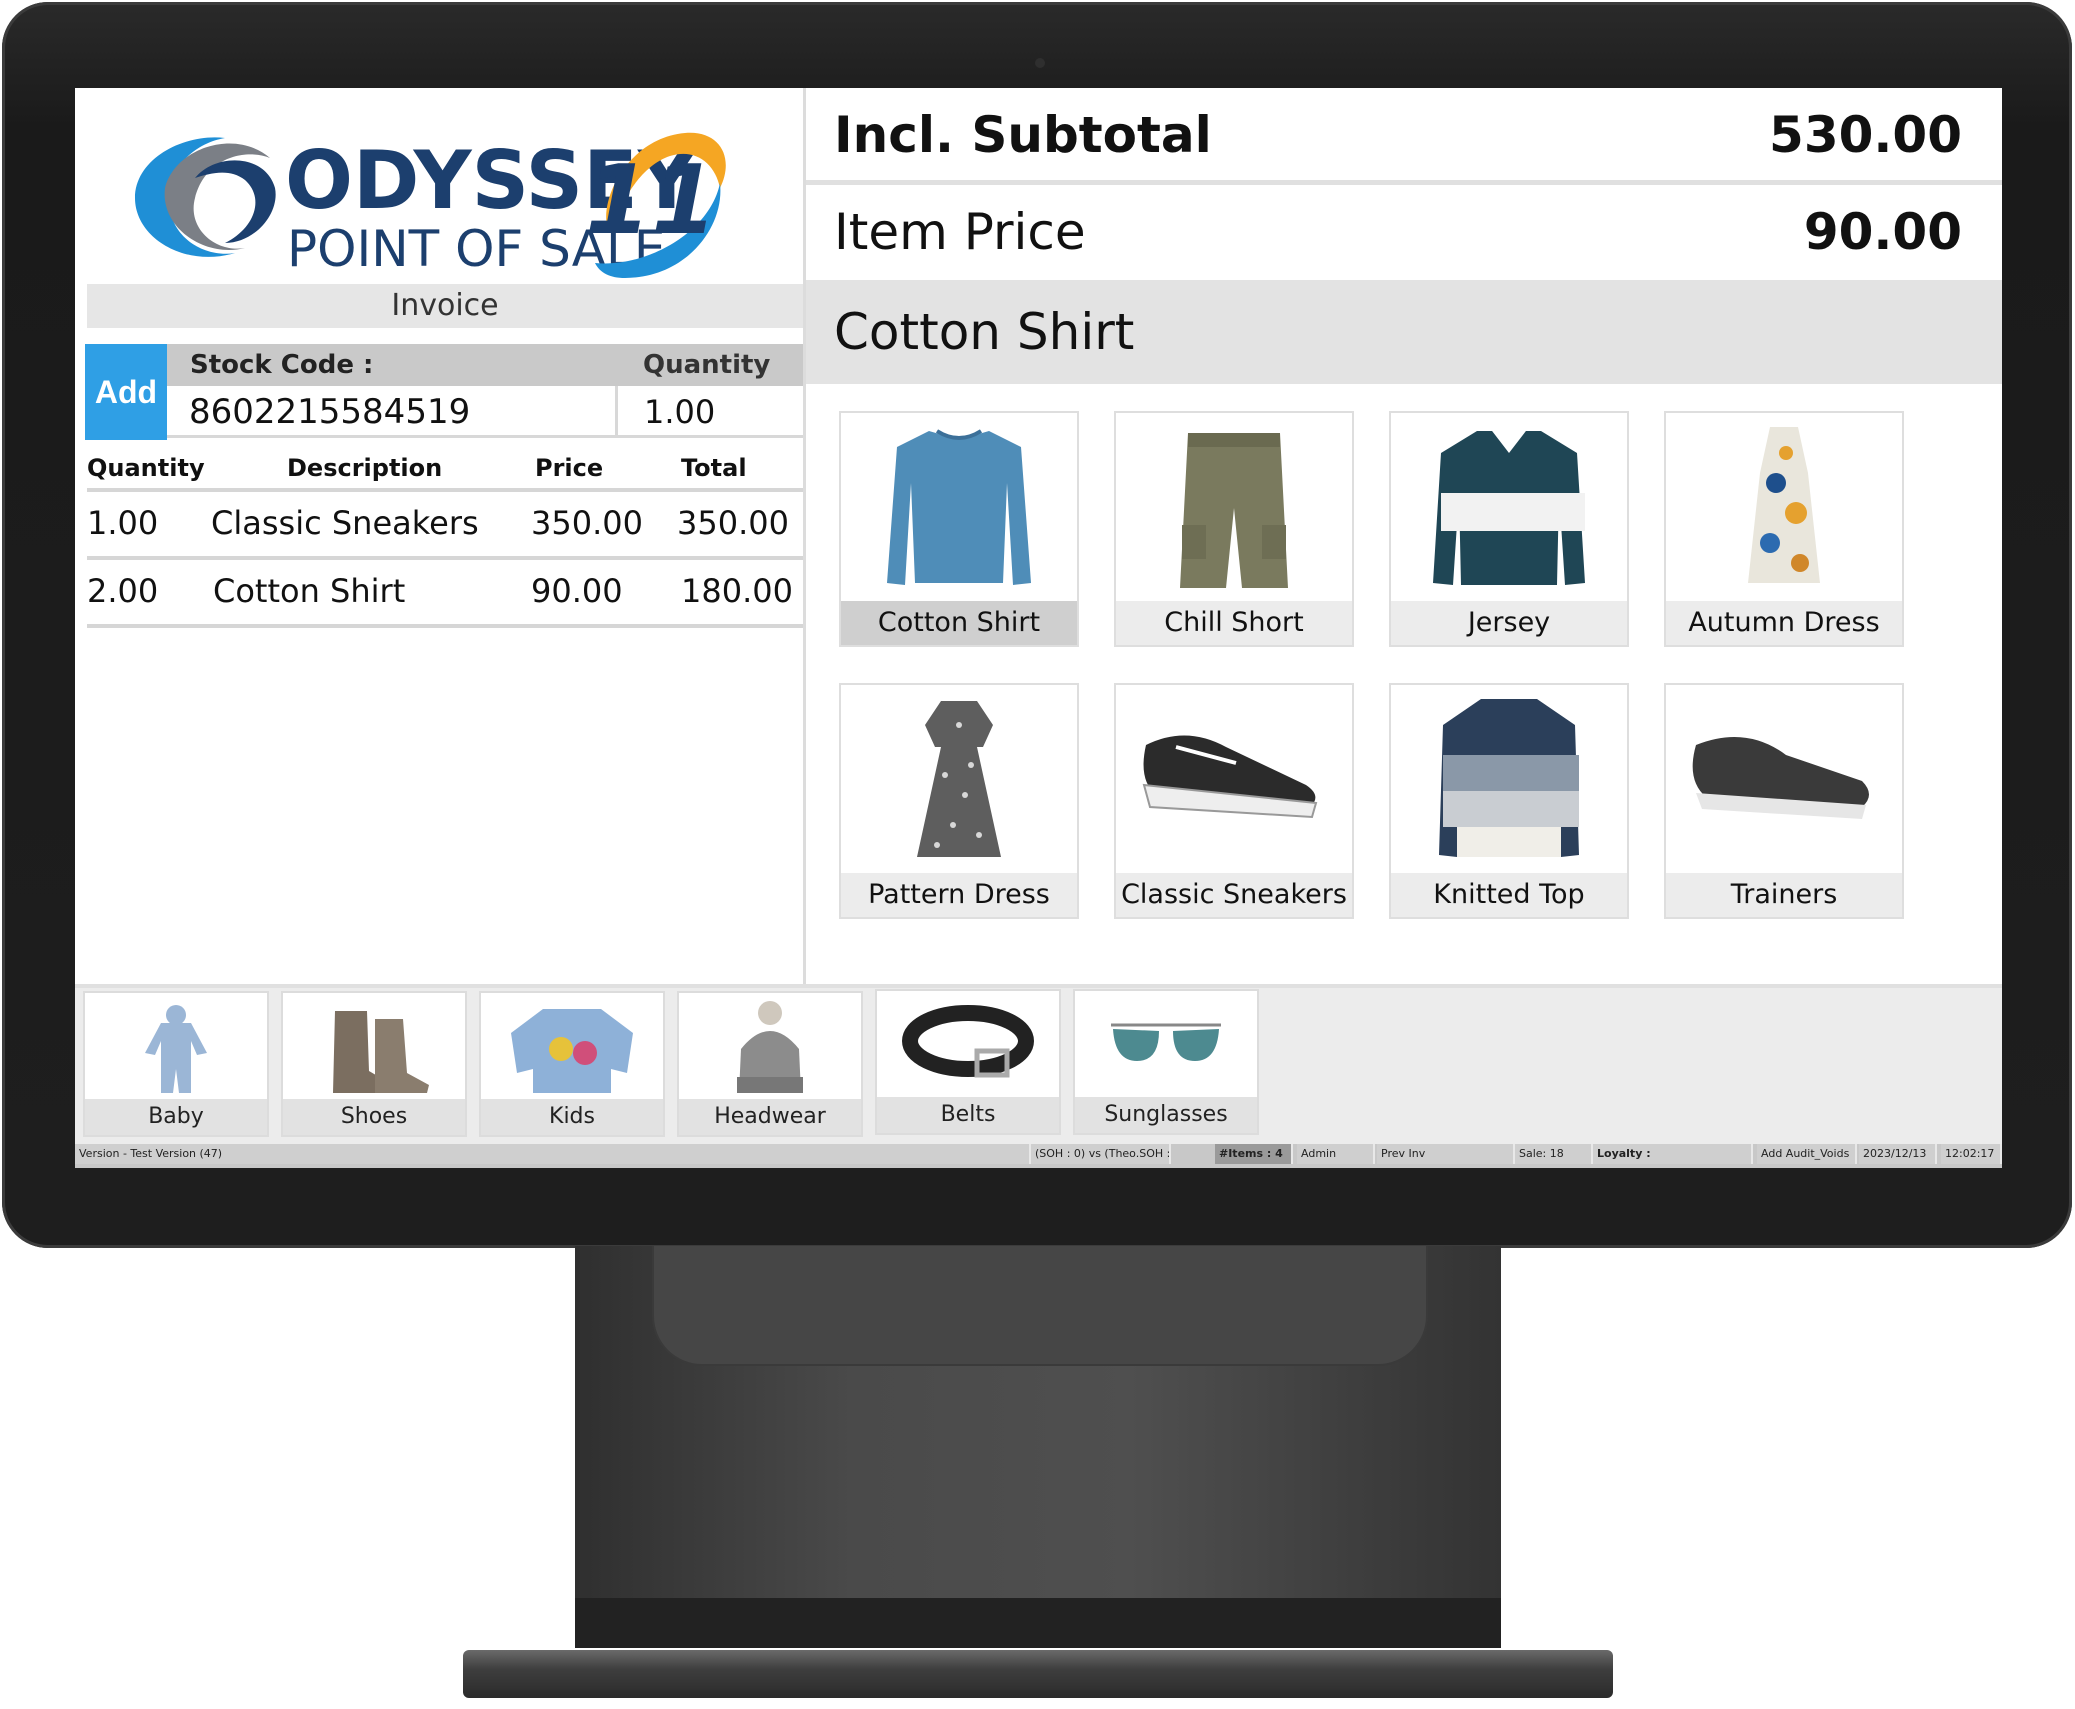  Describe the element at coordinates (1234, 510) in the screenshot. I see `cargo-shorts-icon` at that location.